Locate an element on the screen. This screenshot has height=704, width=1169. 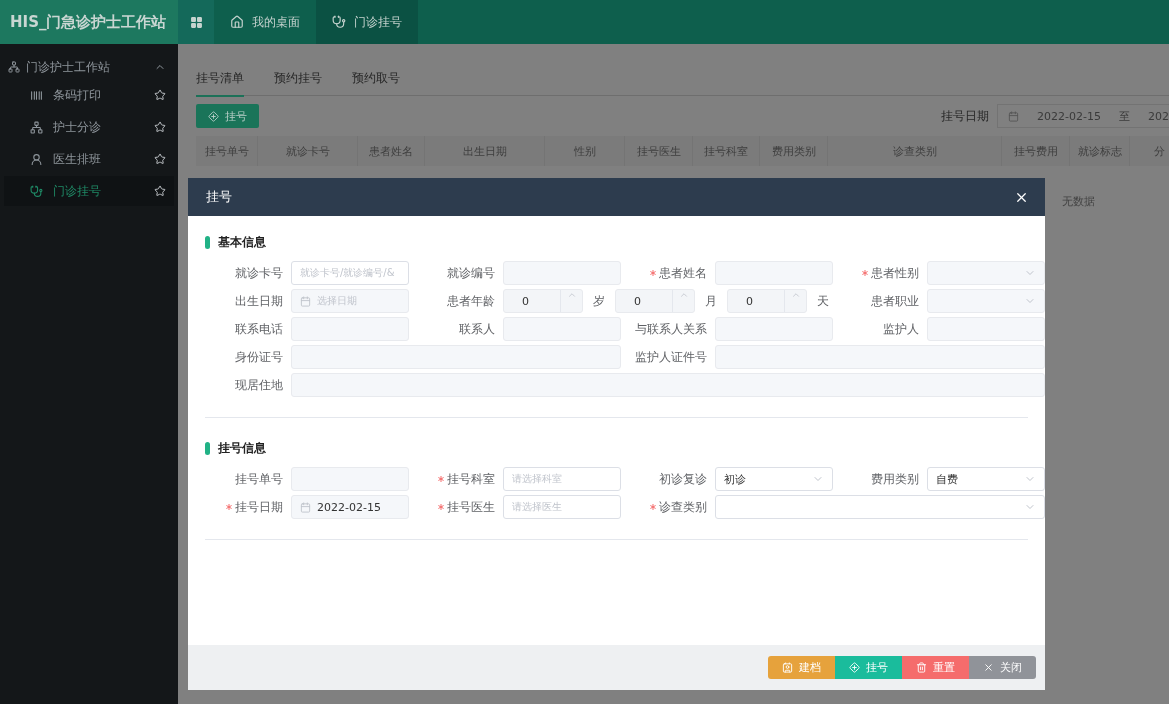
dialog-title: 挂号 is located at coordinates (219, 197).